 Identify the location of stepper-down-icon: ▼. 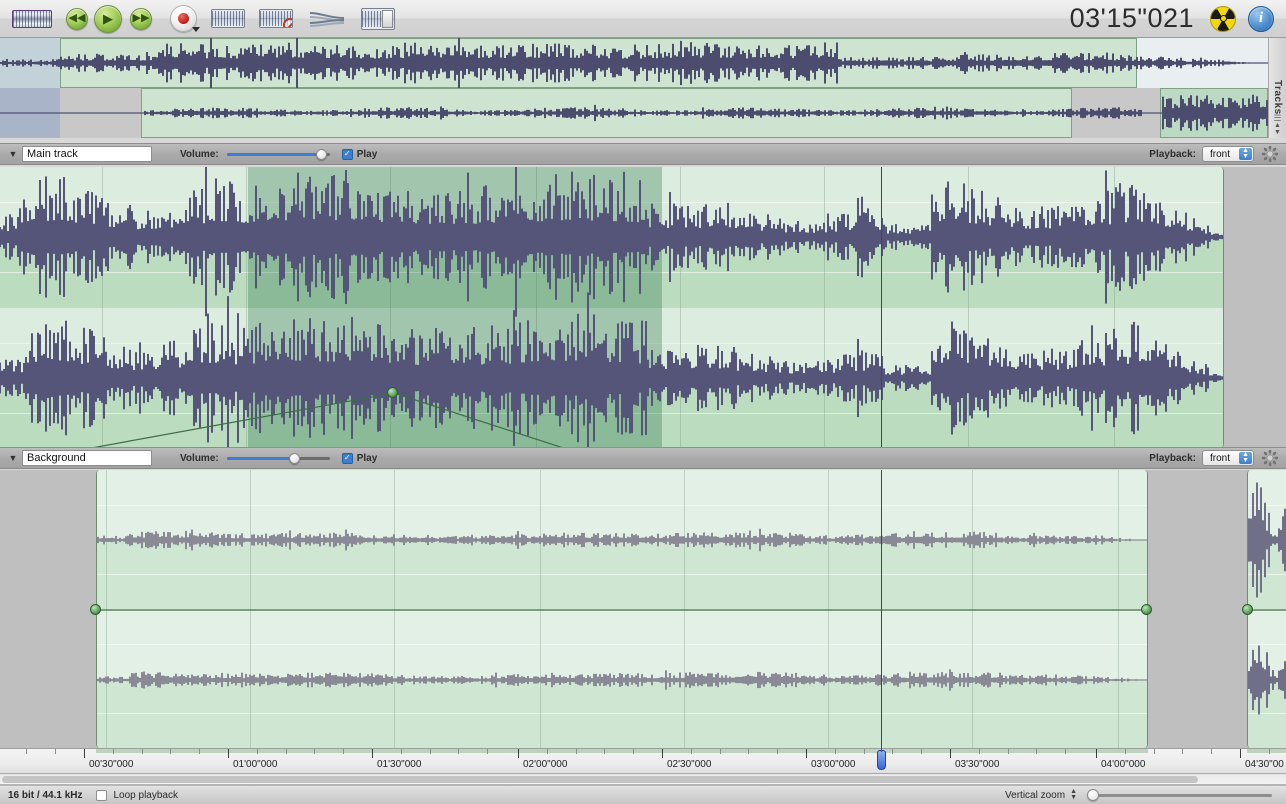
(1073, 797).